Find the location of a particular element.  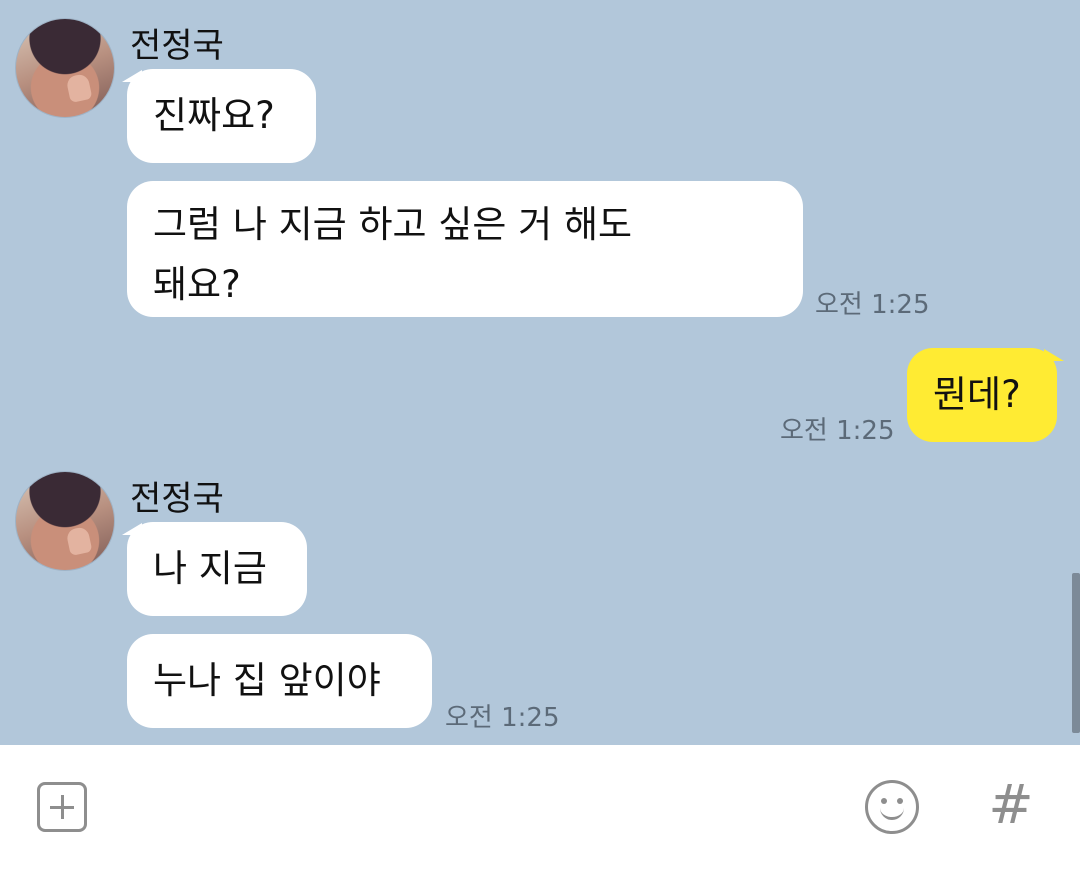

emoji-icon is located at coordinates (892, 807).